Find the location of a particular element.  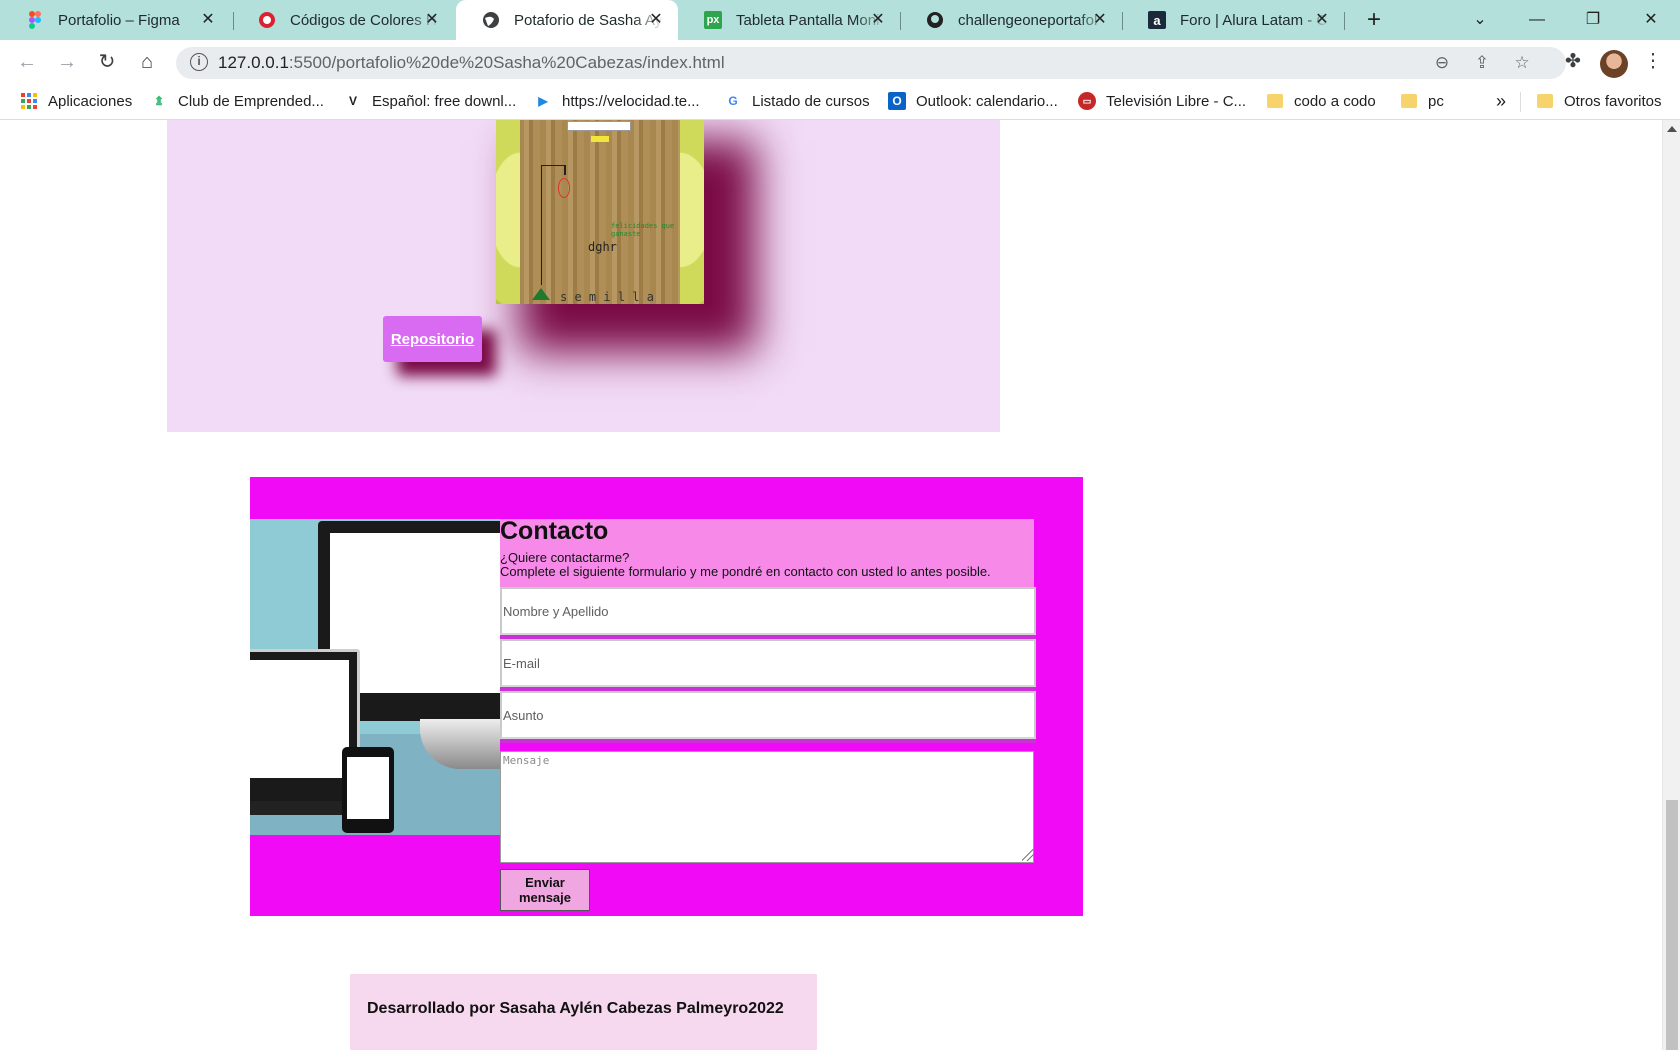

apps-grid-icon is located at coordinates (29, 101).